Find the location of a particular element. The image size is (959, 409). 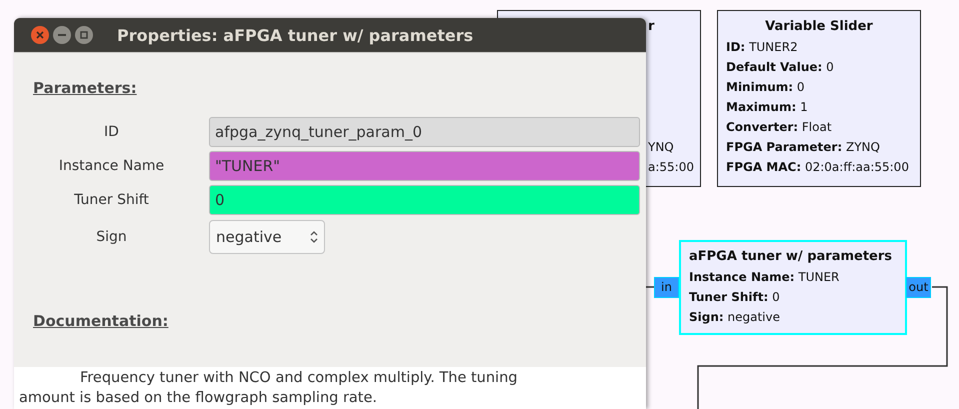

block-property: ID: TUNER2 is located at coordinates (762, 47).